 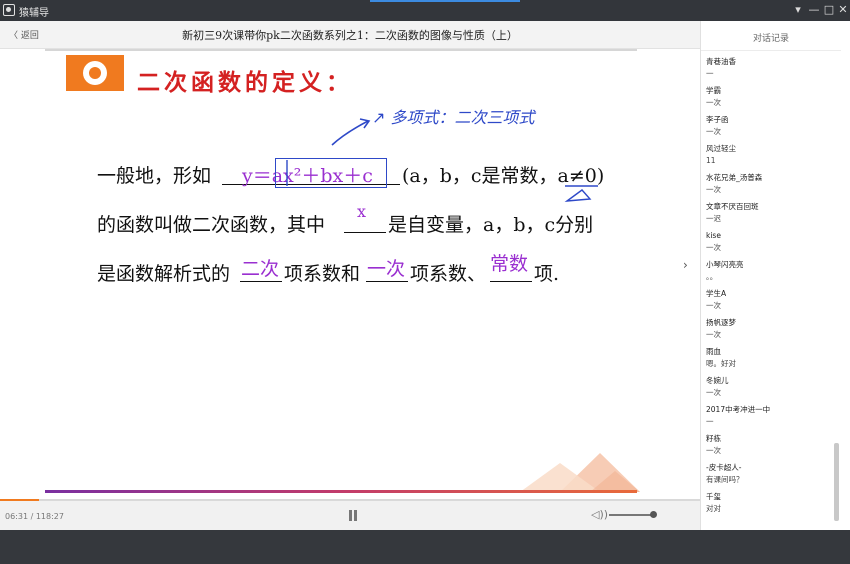 I want to click on chat-message: 冬婉儿 一次, so click(x=770, y=389).